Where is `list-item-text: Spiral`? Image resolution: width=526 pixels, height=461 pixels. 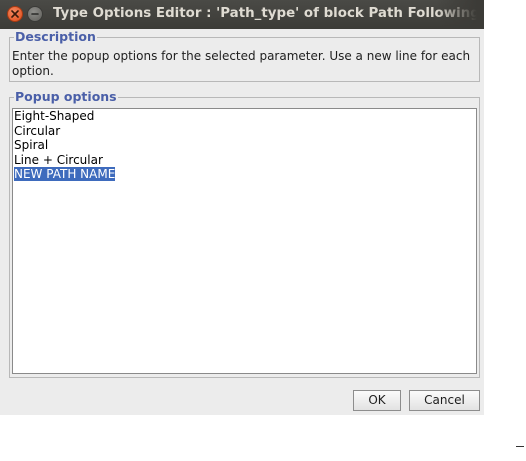 list-item-text: Spiral is located at coordinates (31, 145).